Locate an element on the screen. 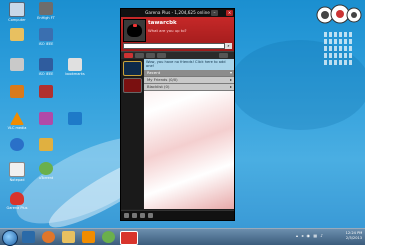 The height and width of the screenshot is (250, 400). status-message: What are you up to? is located at coordinates (167, 30).